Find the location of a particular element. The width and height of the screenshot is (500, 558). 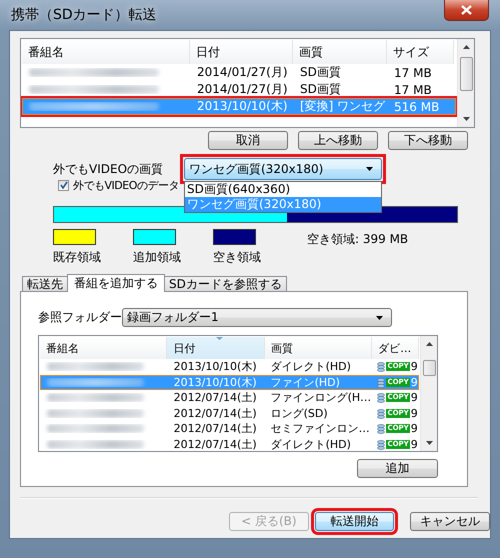

legend-label: 空き領域 is located at coordinates (237, 257).